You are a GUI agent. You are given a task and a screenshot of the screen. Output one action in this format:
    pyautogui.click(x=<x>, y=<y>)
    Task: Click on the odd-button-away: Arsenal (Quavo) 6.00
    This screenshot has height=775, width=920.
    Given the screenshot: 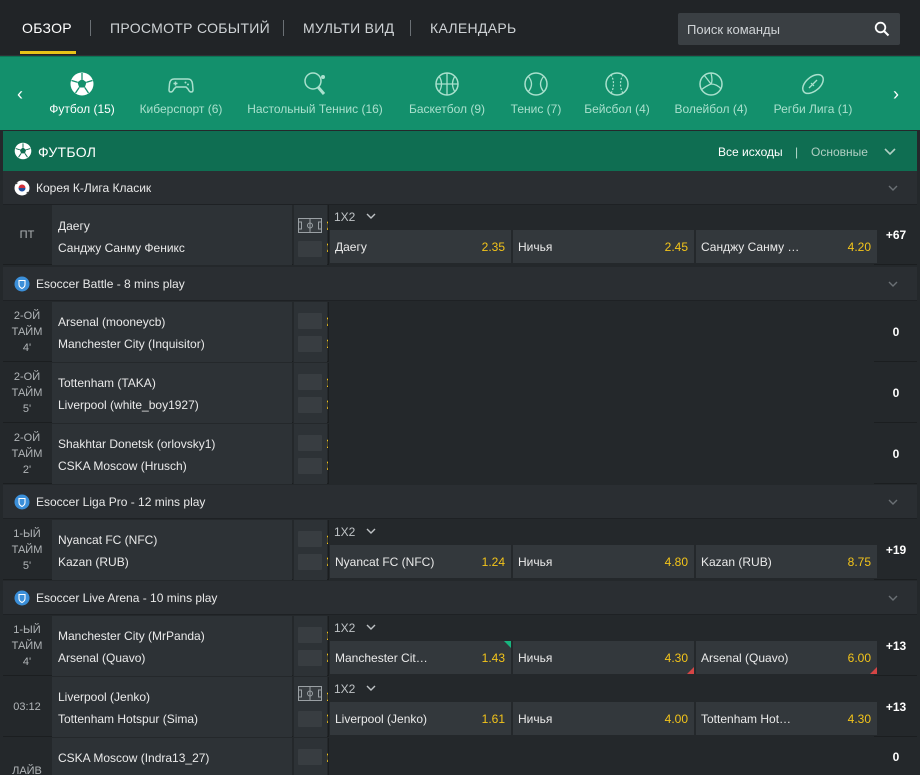 What is the action you would take?
    pyautogui.click(x=786, y=657)
    